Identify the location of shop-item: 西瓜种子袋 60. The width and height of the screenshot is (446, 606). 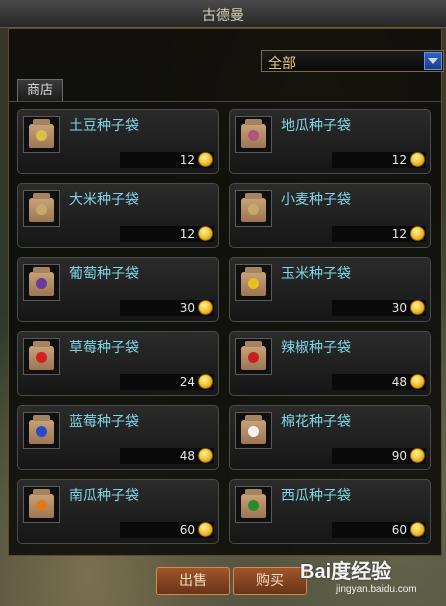
(330, 511).